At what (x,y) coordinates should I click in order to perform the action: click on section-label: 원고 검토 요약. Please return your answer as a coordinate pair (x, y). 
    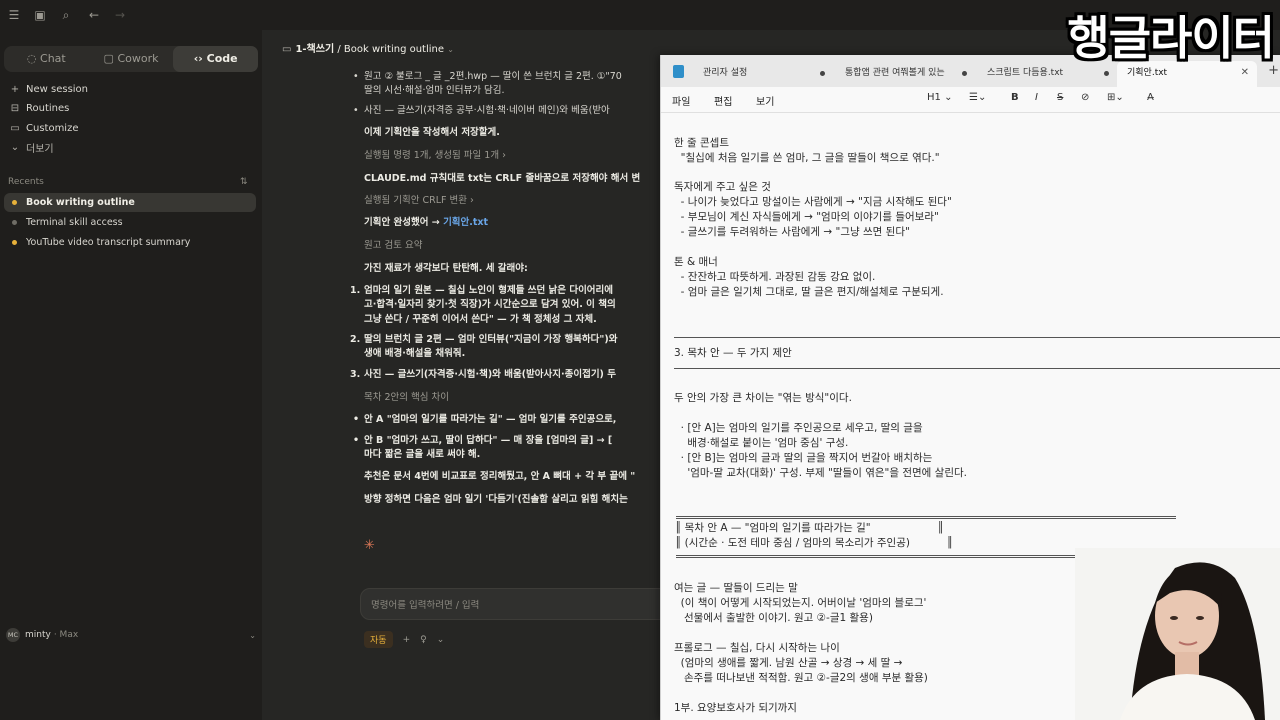
    Looking at the image, I should click on (393, 245).